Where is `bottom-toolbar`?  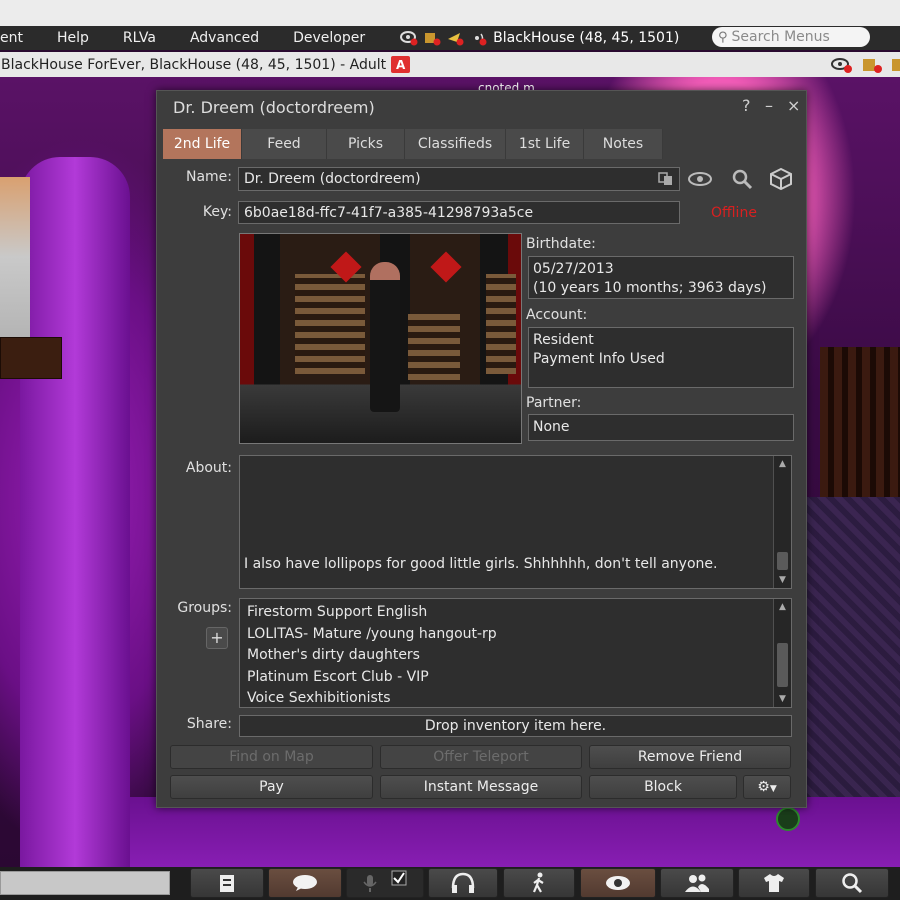
bottom-toolbar is located at coordinates (450, 883).